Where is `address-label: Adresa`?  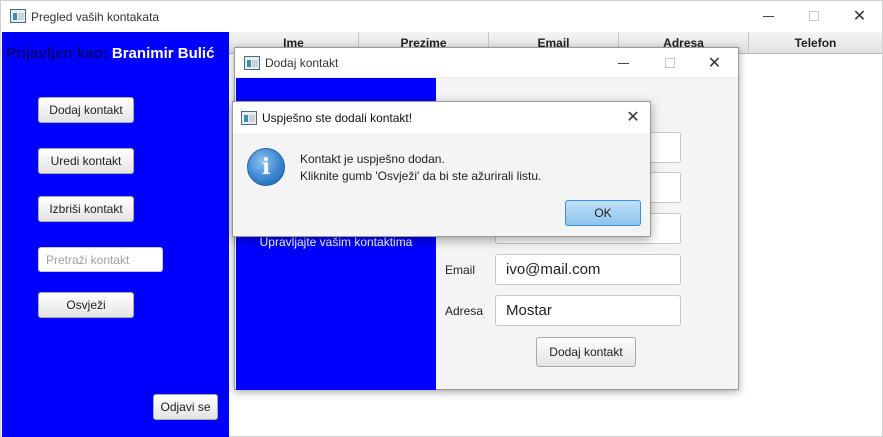
address-label: Adresa is located at coordinates (464, 311).